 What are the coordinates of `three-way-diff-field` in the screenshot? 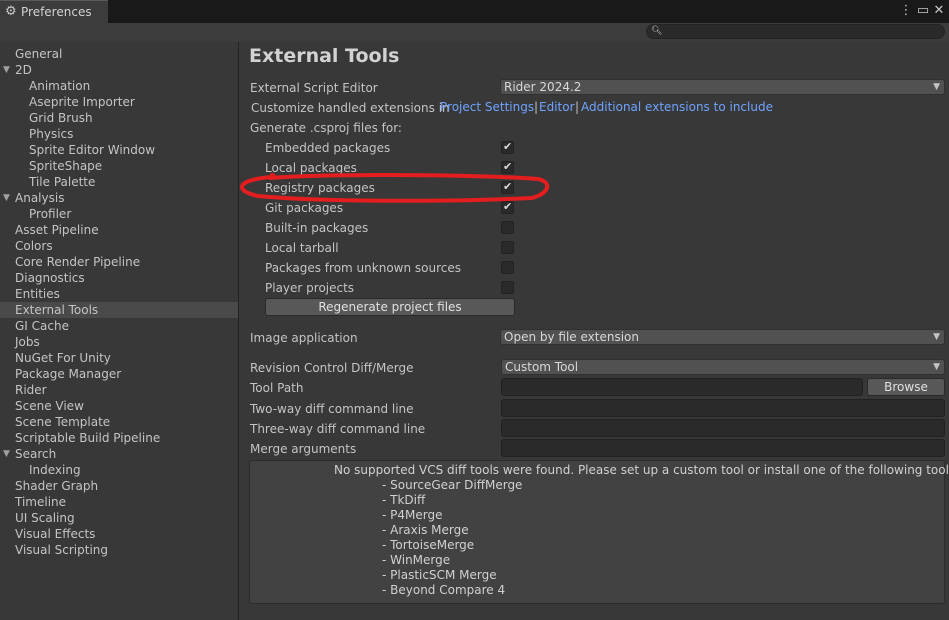 It's located at (723, 428).